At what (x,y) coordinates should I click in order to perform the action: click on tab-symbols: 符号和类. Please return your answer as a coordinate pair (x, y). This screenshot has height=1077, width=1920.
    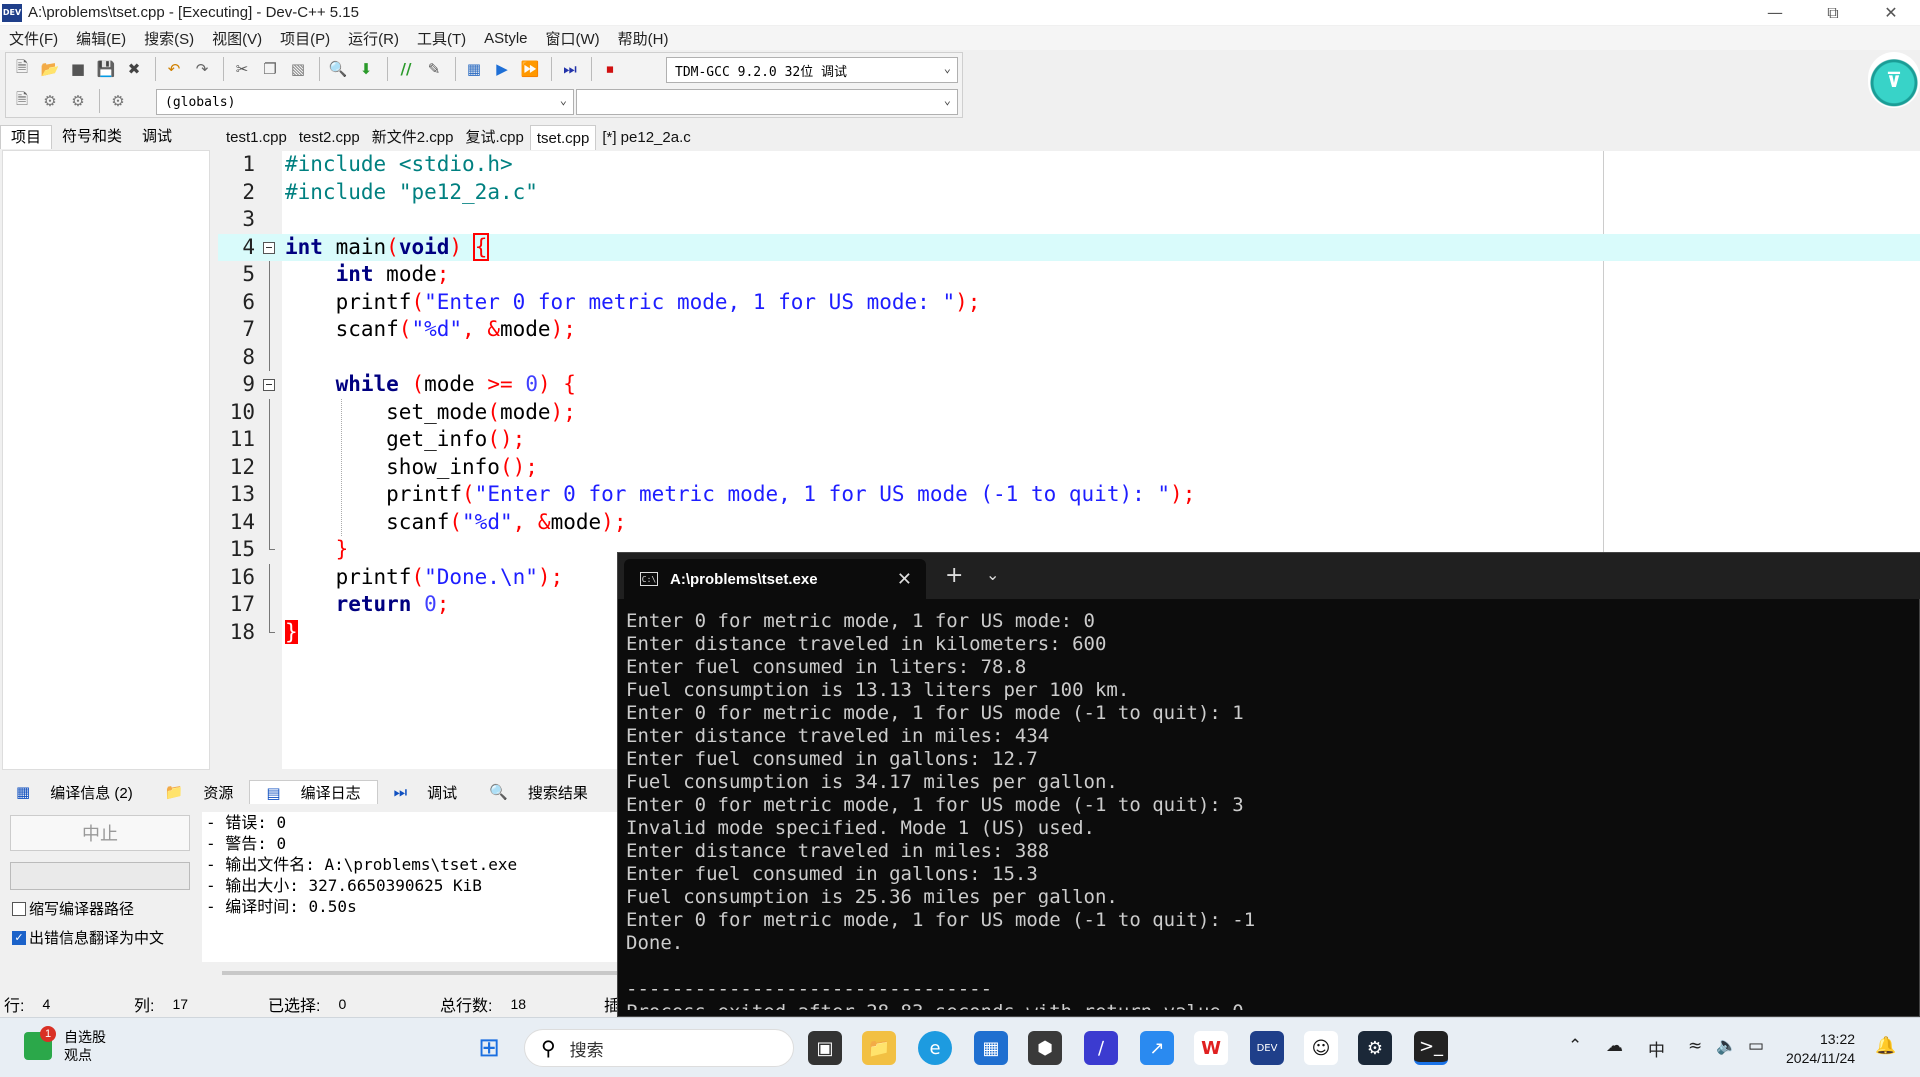
    Looking at the image, I should click on (92, 137).